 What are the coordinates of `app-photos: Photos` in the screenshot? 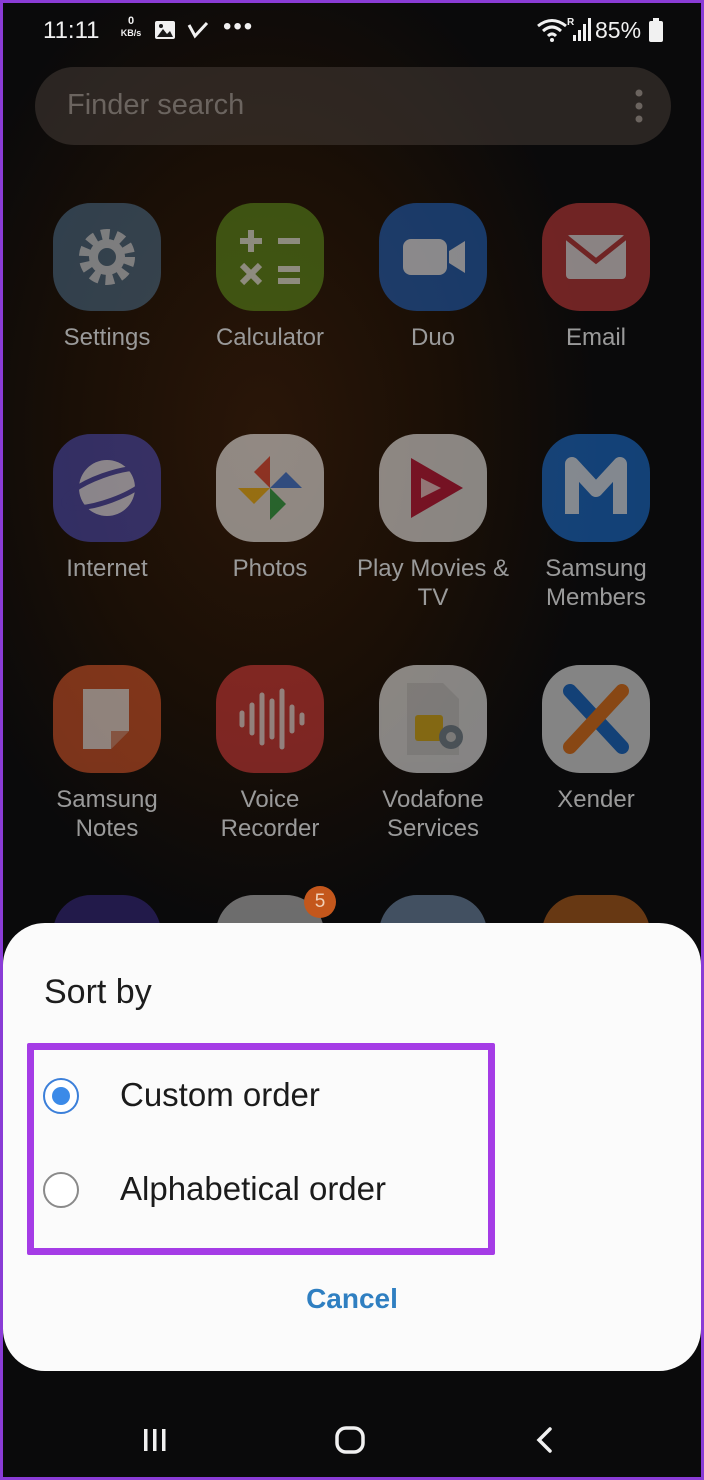 It's located at (270, 508).